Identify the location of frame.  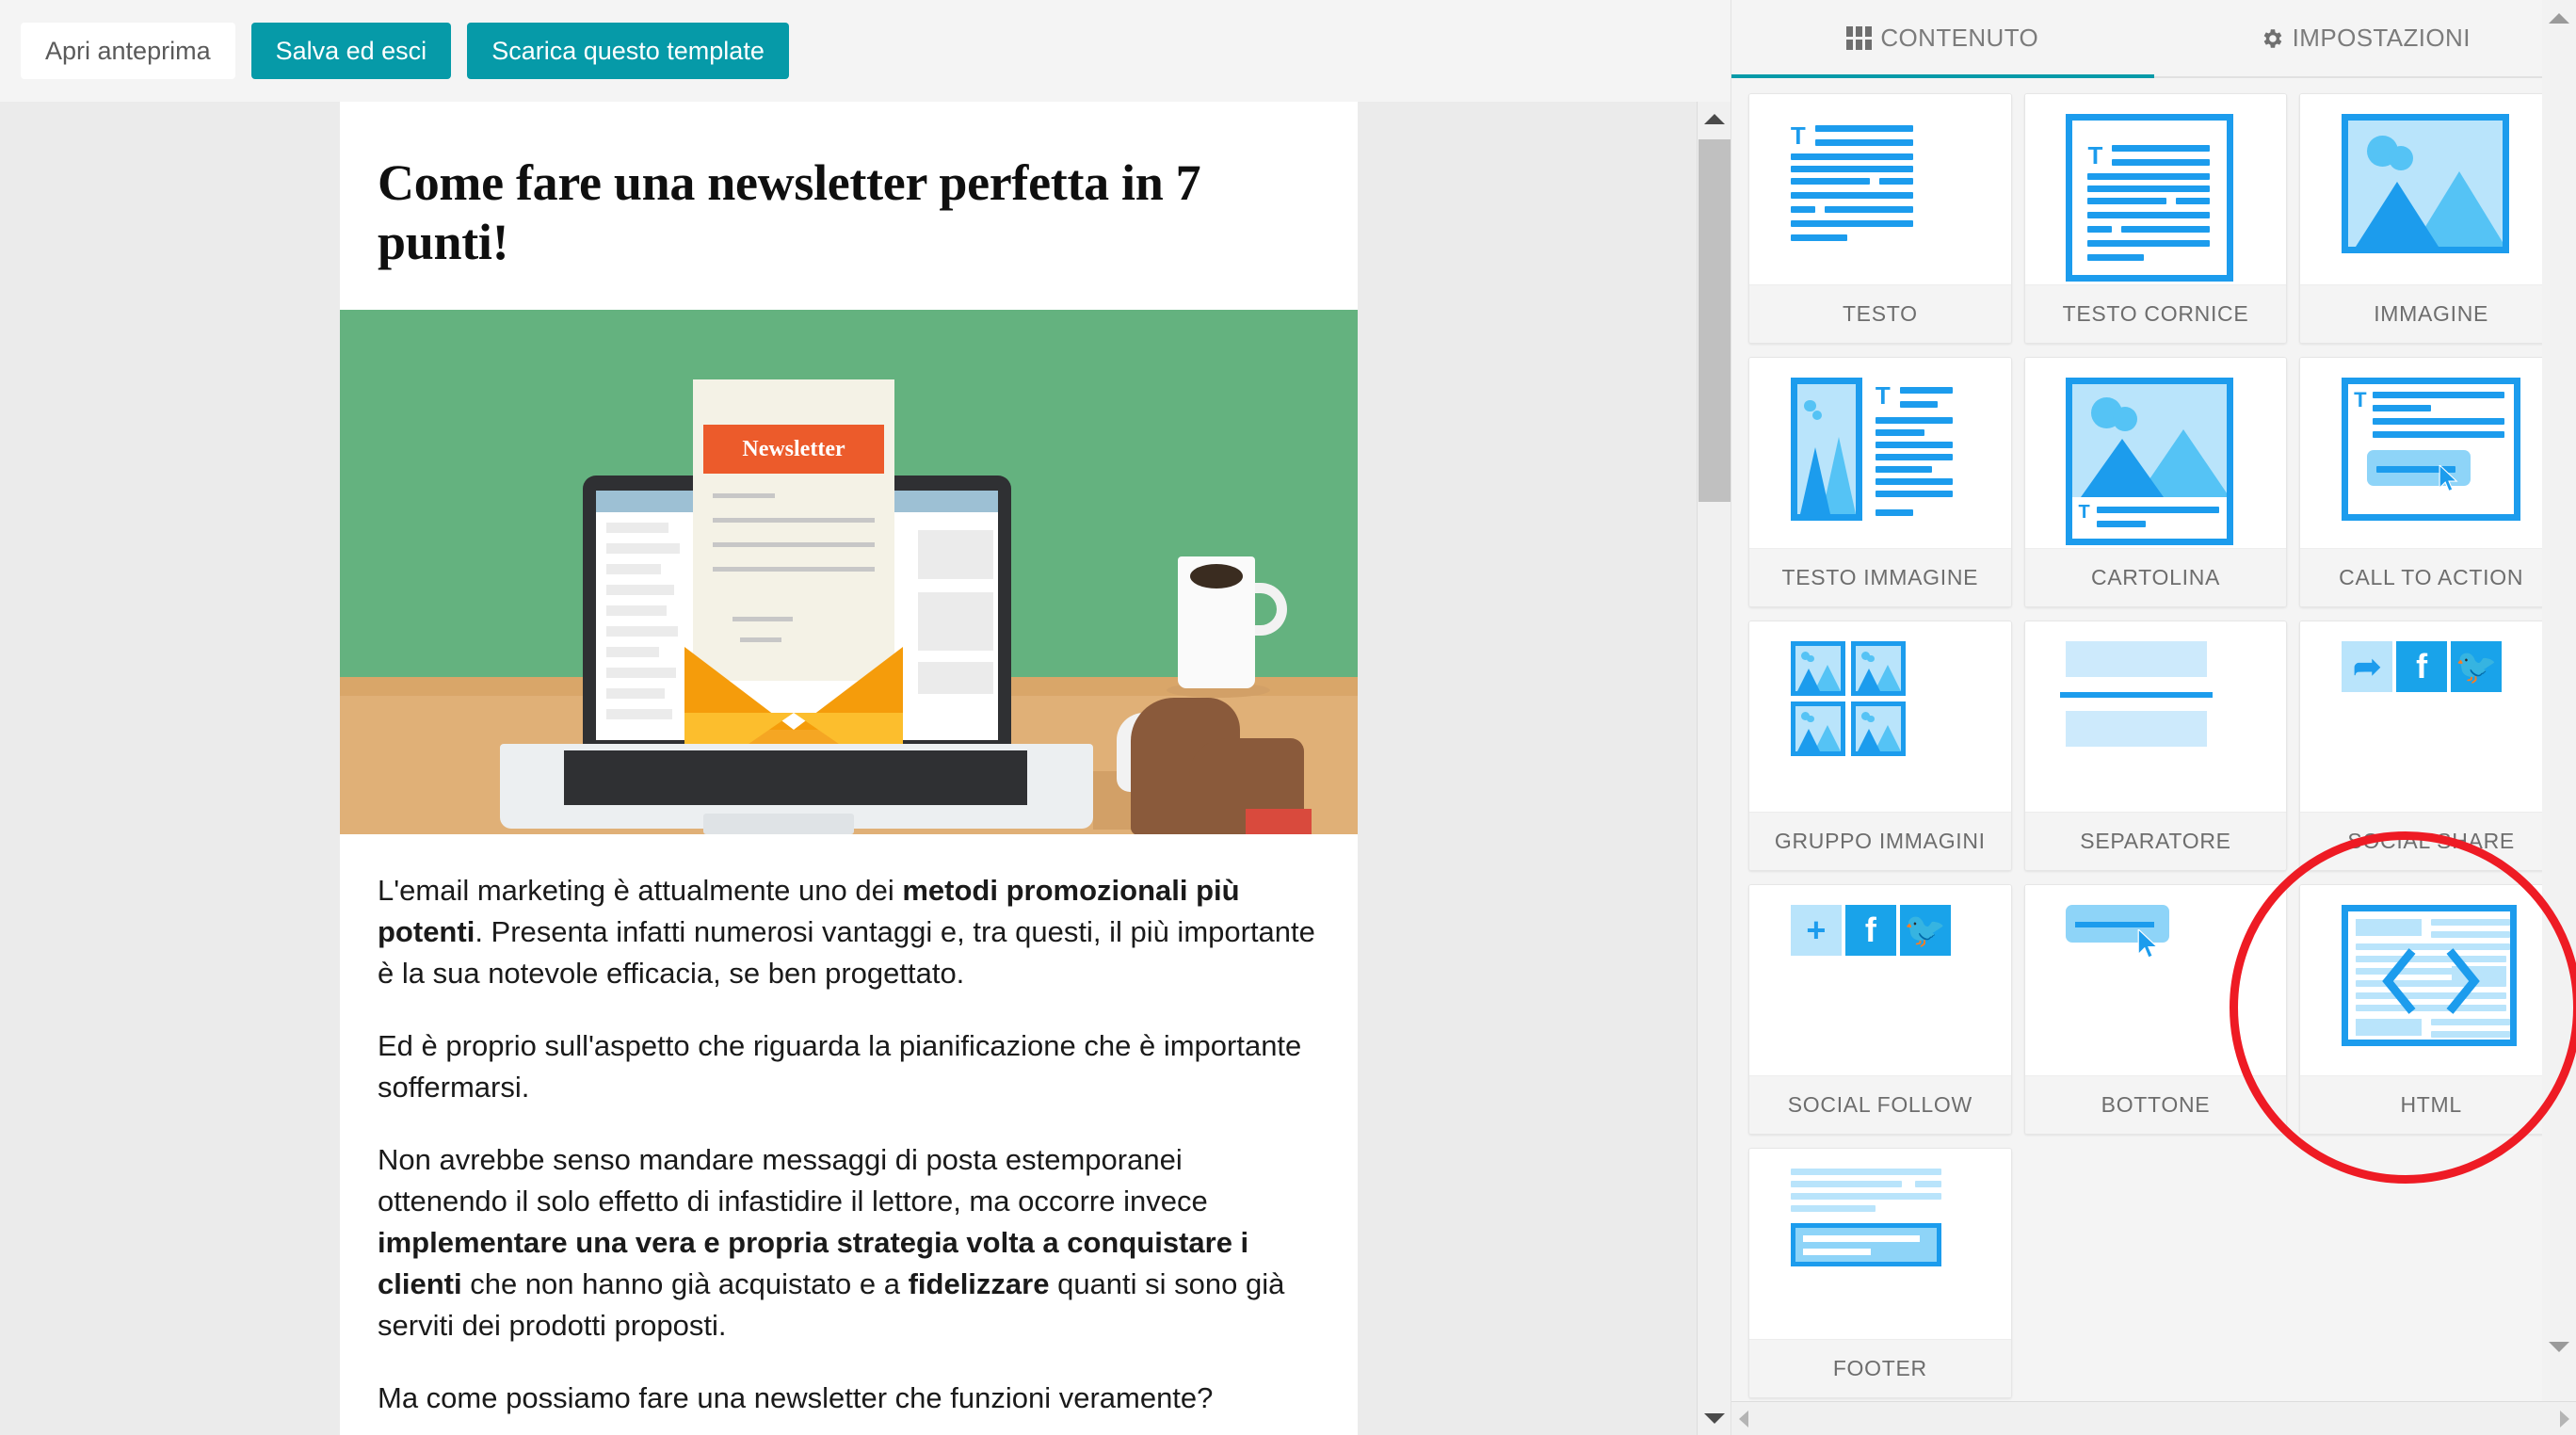
(2430, 975).